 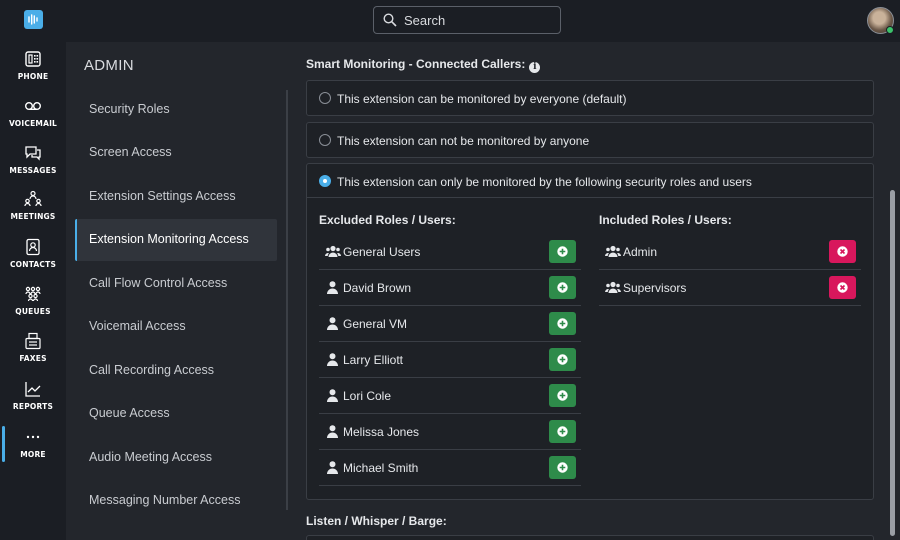 I want to click on rail-meetings: MEETINGS, so click(x=33, y=212).